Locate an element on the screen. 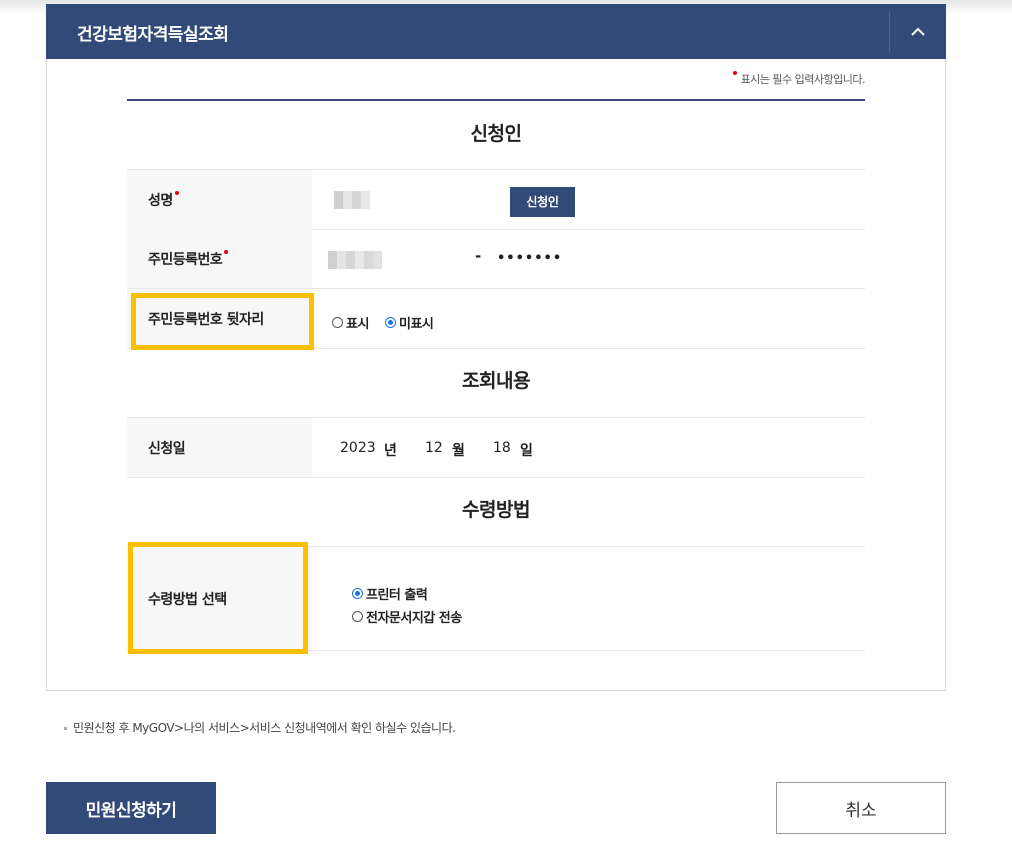  row-rrn: 주민등록번호 - ••••••• is located at coordinates (496, 259).